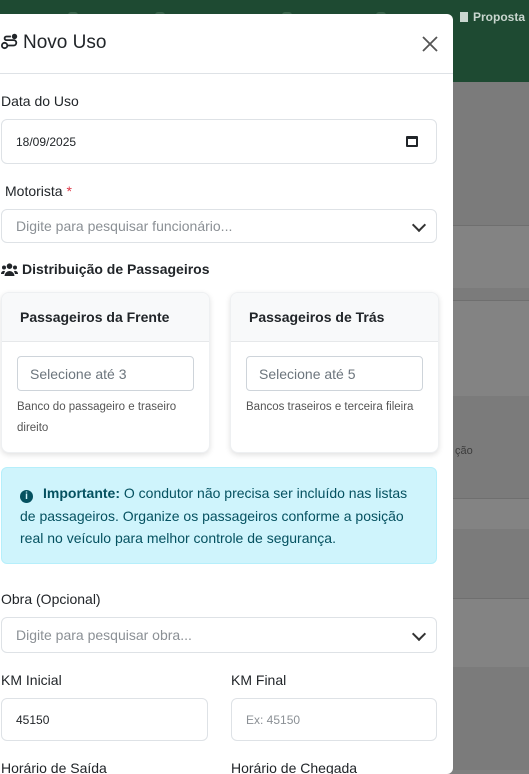  Describe the element at coordinates (65, 42) in the screenshot. I see `modal-title-text: Novo Uso` at that location.